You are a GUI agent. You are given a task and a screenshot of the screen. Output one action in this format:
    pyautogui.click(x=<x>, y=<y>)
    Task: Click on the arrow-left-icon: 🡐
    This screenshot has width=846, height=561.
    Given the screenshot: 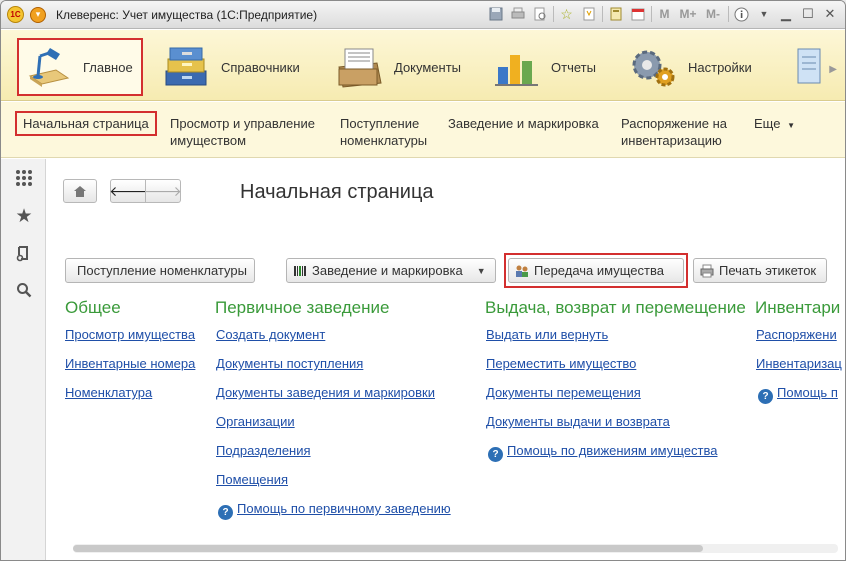 What is the action you would take?
    pyautogui.click(x=128, y=190)
    